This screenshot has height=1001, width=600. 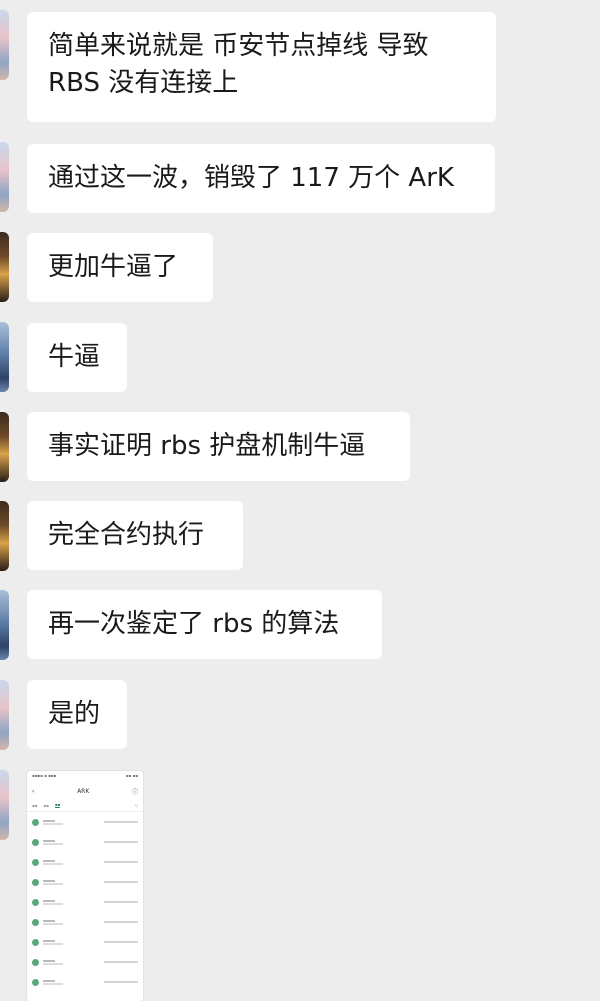 I want to click on screenshot-status-bar: ▪▪▪▪ ▪ ▪▪▪ ▪▪ ▪▪, so click(x=85, y=777).